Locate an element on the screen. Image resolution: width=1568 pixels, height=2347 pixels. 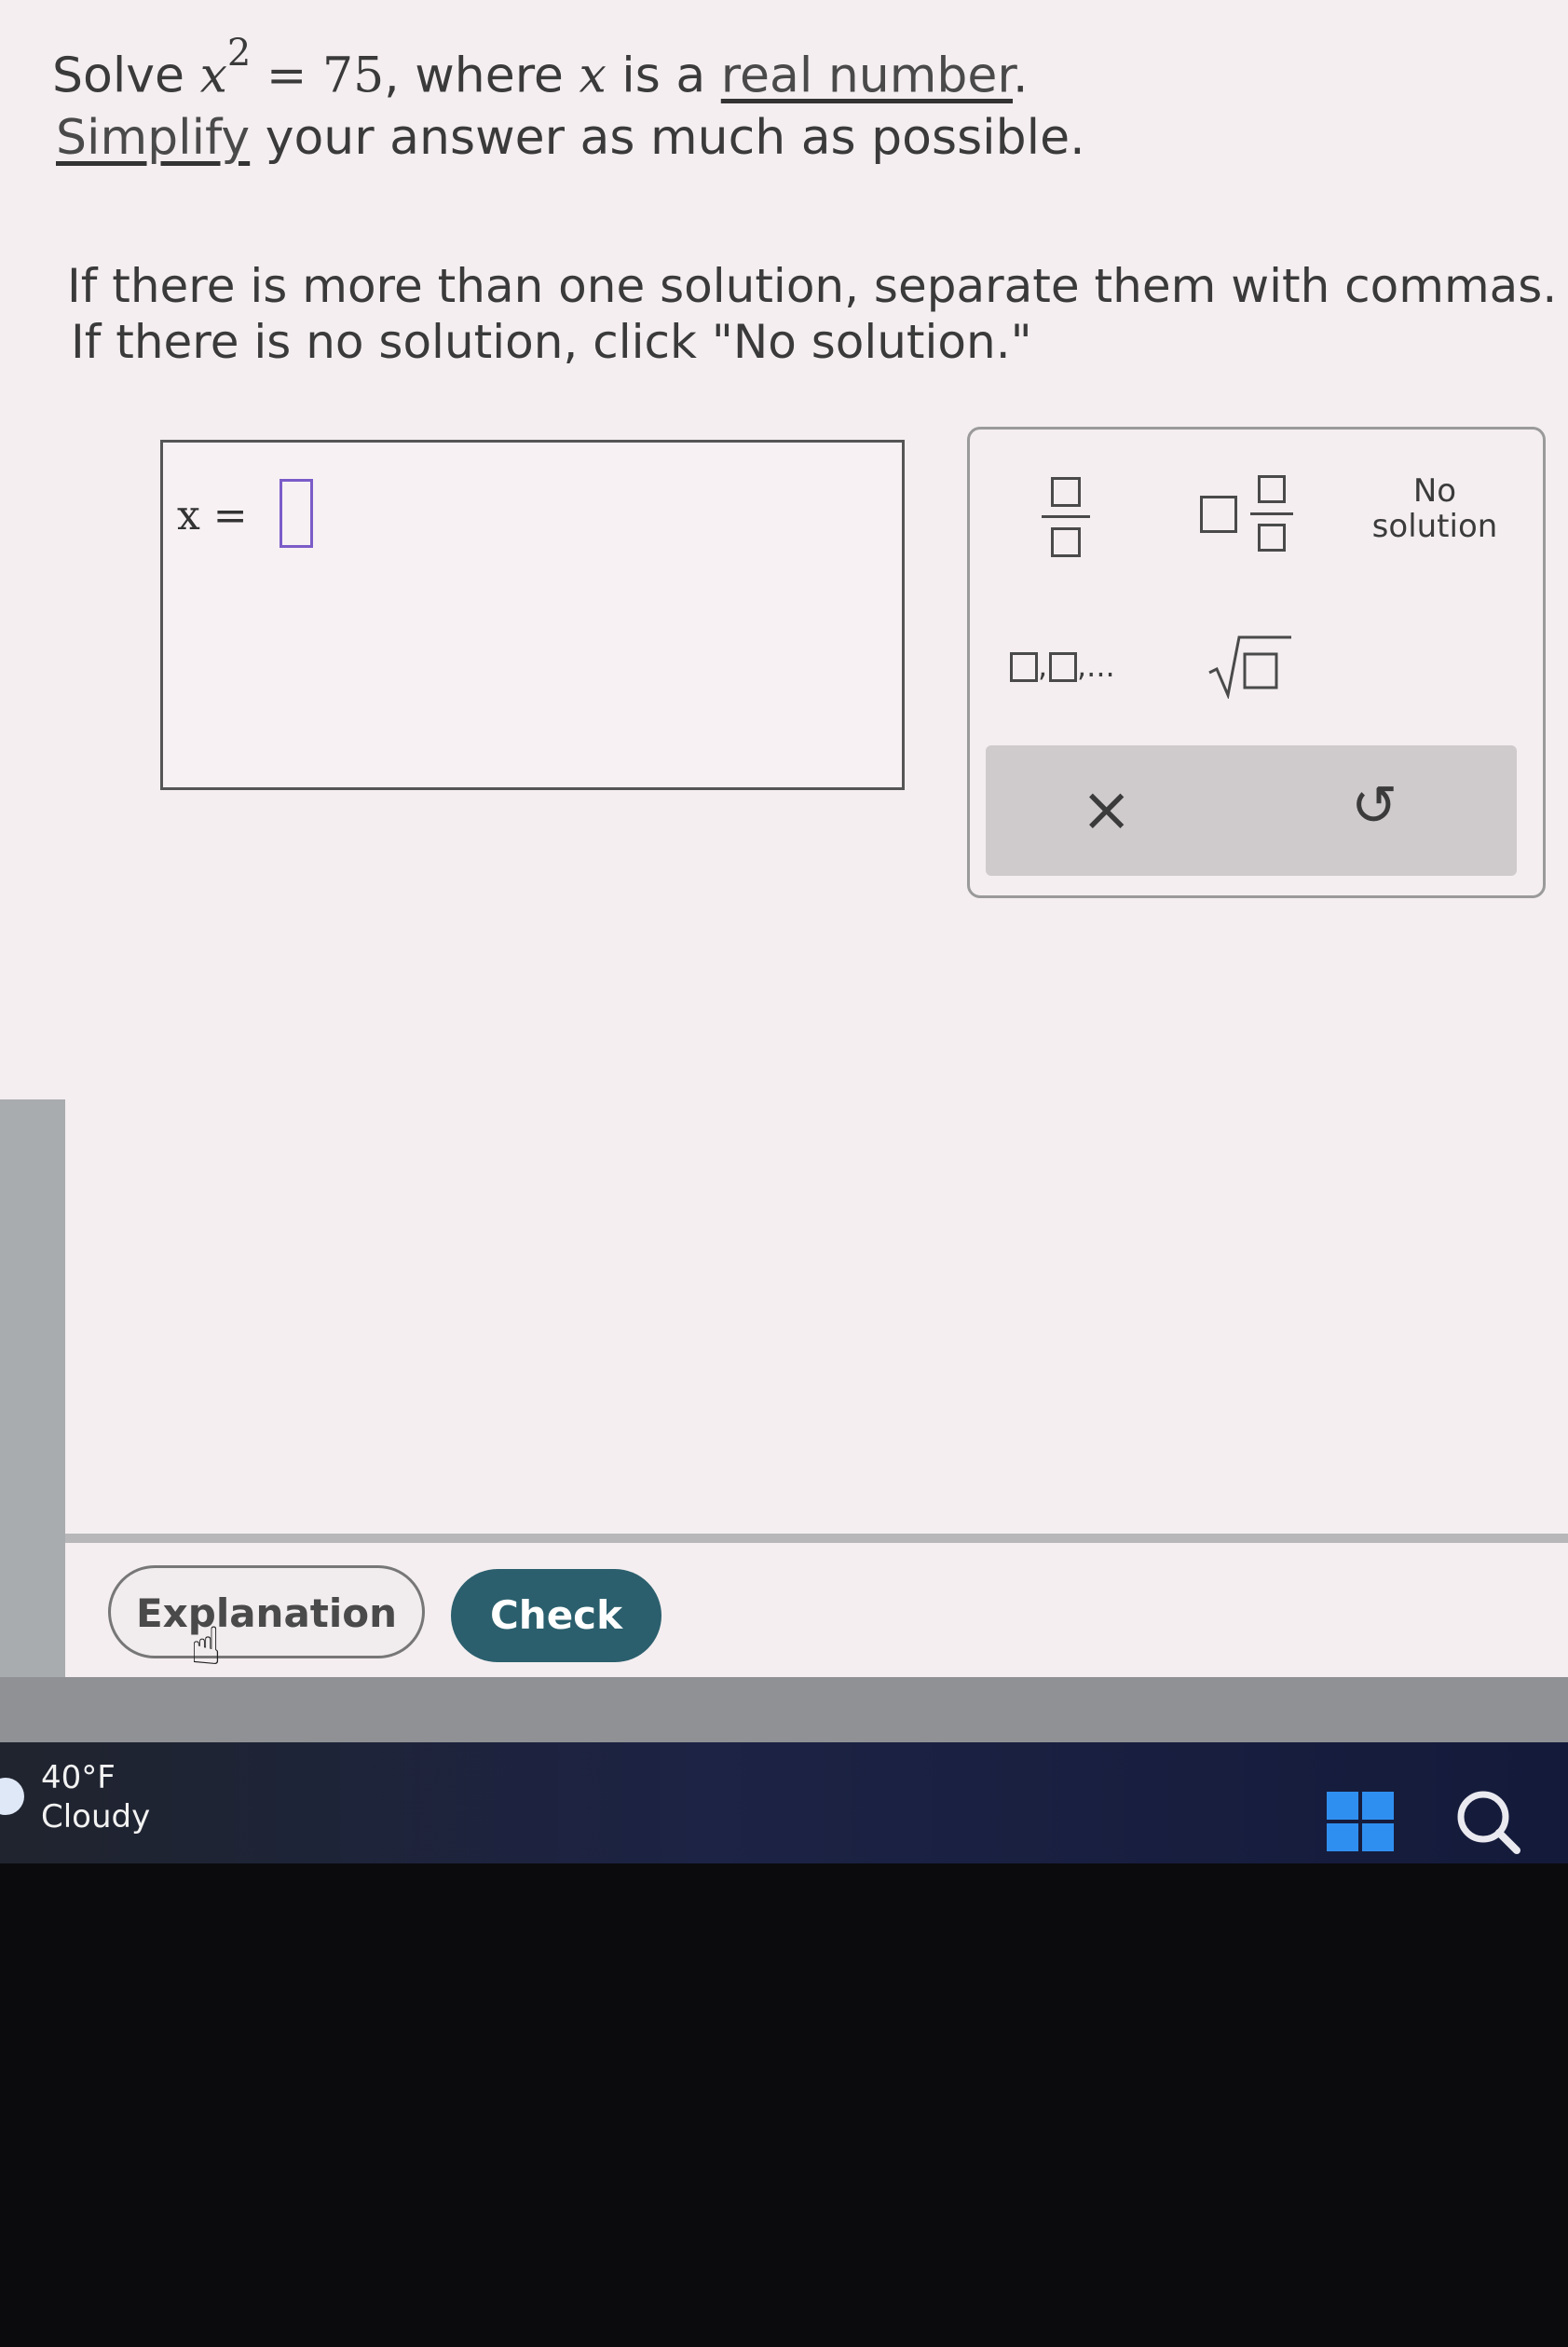
fraction-button is located at coordinates (1066, 519).